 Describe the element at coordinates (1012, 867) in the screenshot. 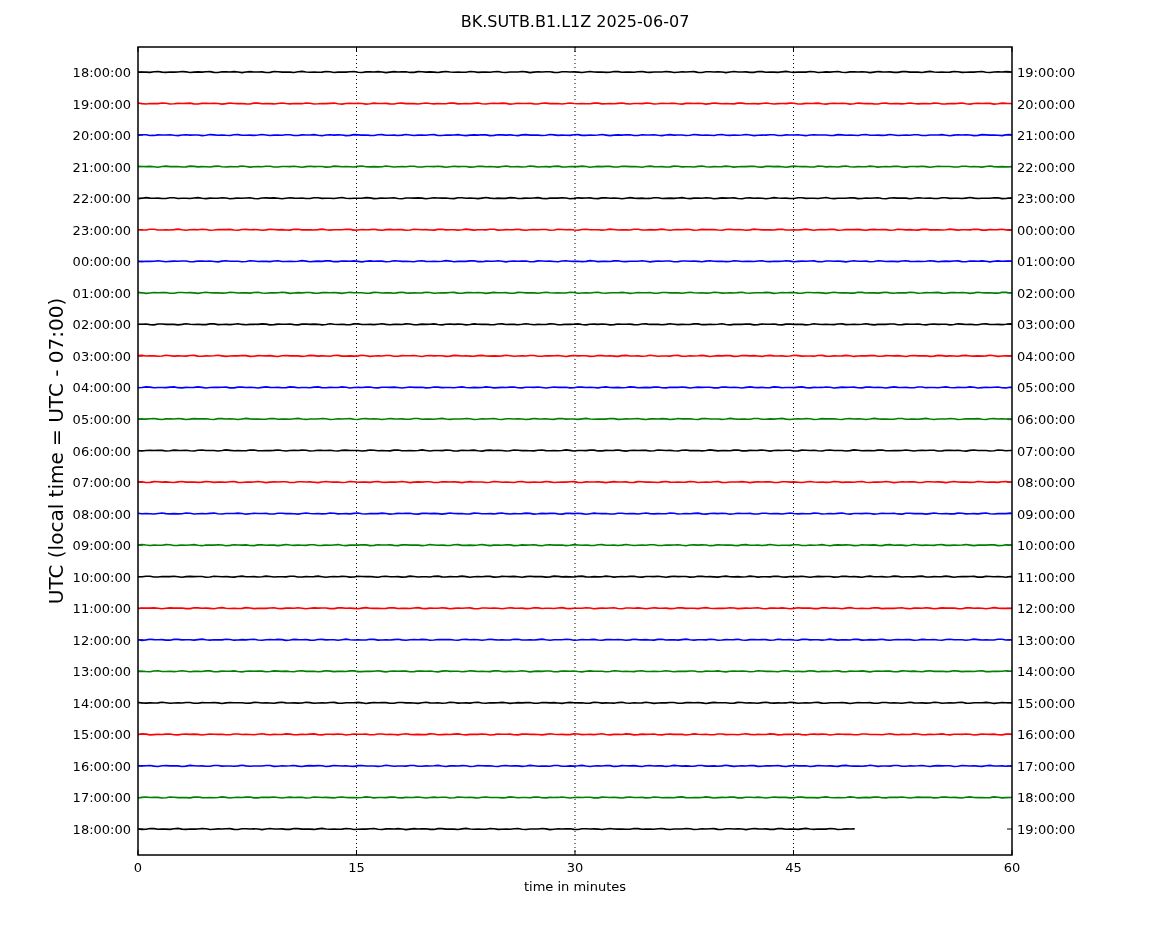

I see `x-tick-label: 60` at that location.